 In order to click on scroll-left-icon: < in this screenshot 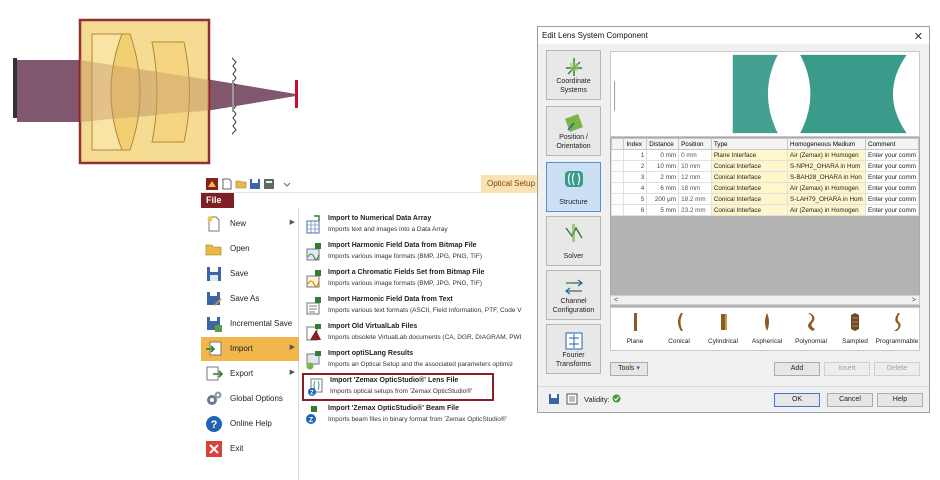, I will do `click(616, 300)`.